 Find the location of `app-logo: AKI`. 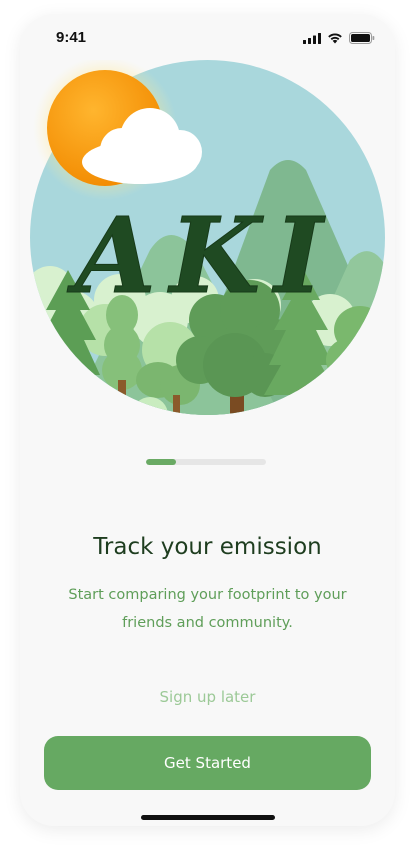

app-logo: AKI is located at coordinates (201, 255).